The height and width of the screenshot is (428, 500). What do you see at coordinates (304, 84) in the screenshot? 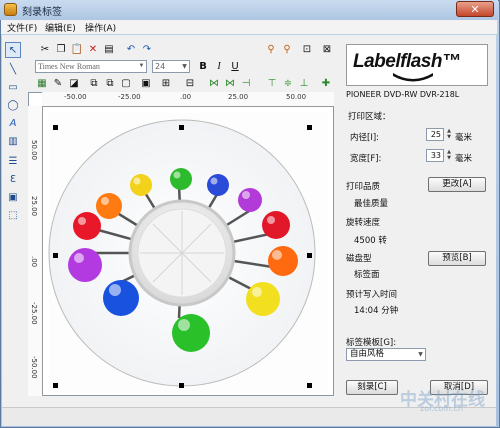
I see `align-bottom-icon: ⊥` at bounding box center [304, 84].